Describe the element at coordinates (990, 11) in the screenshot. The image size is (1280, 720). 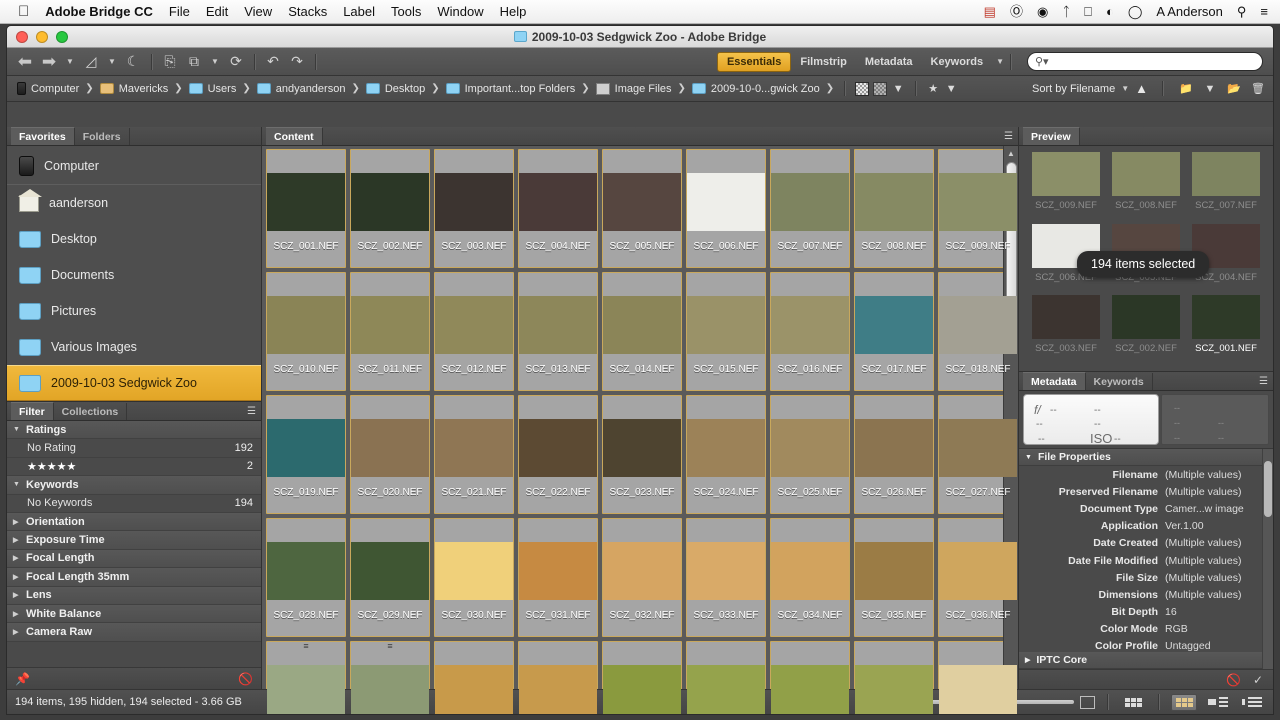
I see `airplay-recording-icon: ▤` at that location.